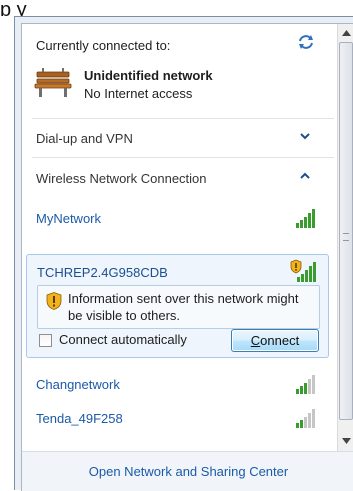  What do you see at coordinates (84, 138) in the screenshot?
I see `section-dialup-label: Dial-up and VPN` at bounding box center [84, 138].